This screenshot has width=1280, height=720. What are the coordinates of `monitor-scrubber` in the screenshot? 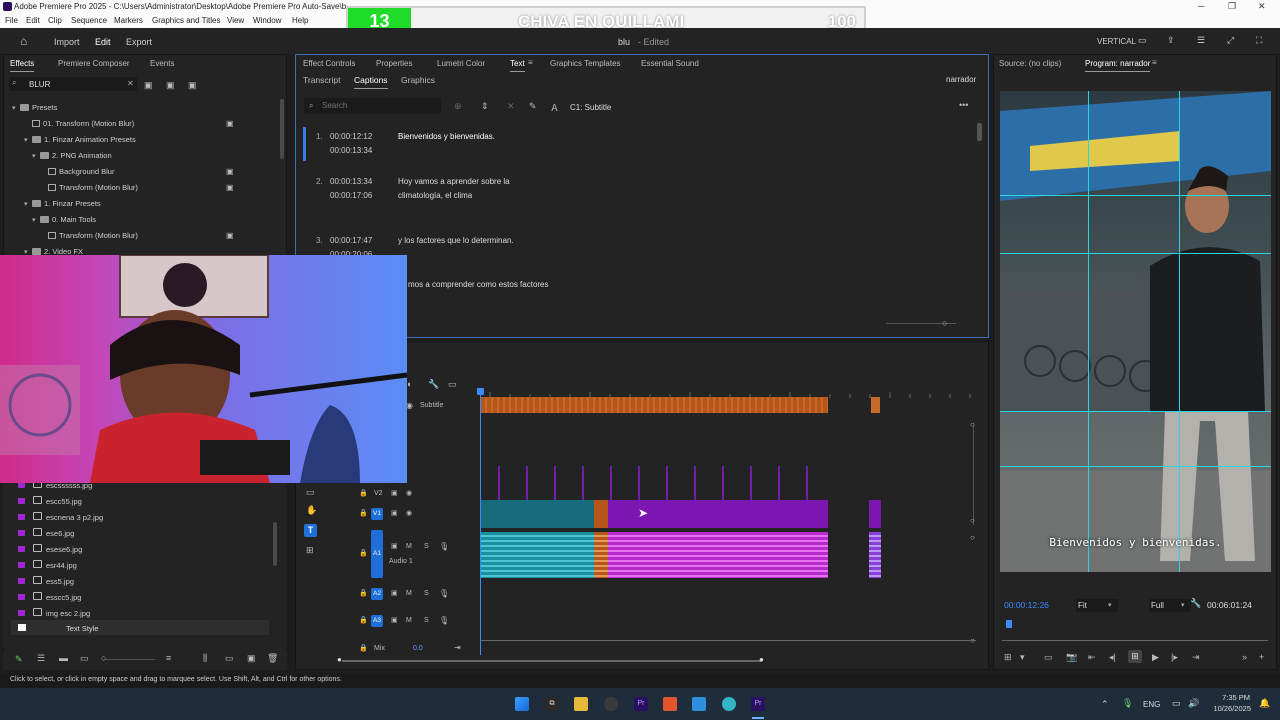 It's located at (1135, 640).